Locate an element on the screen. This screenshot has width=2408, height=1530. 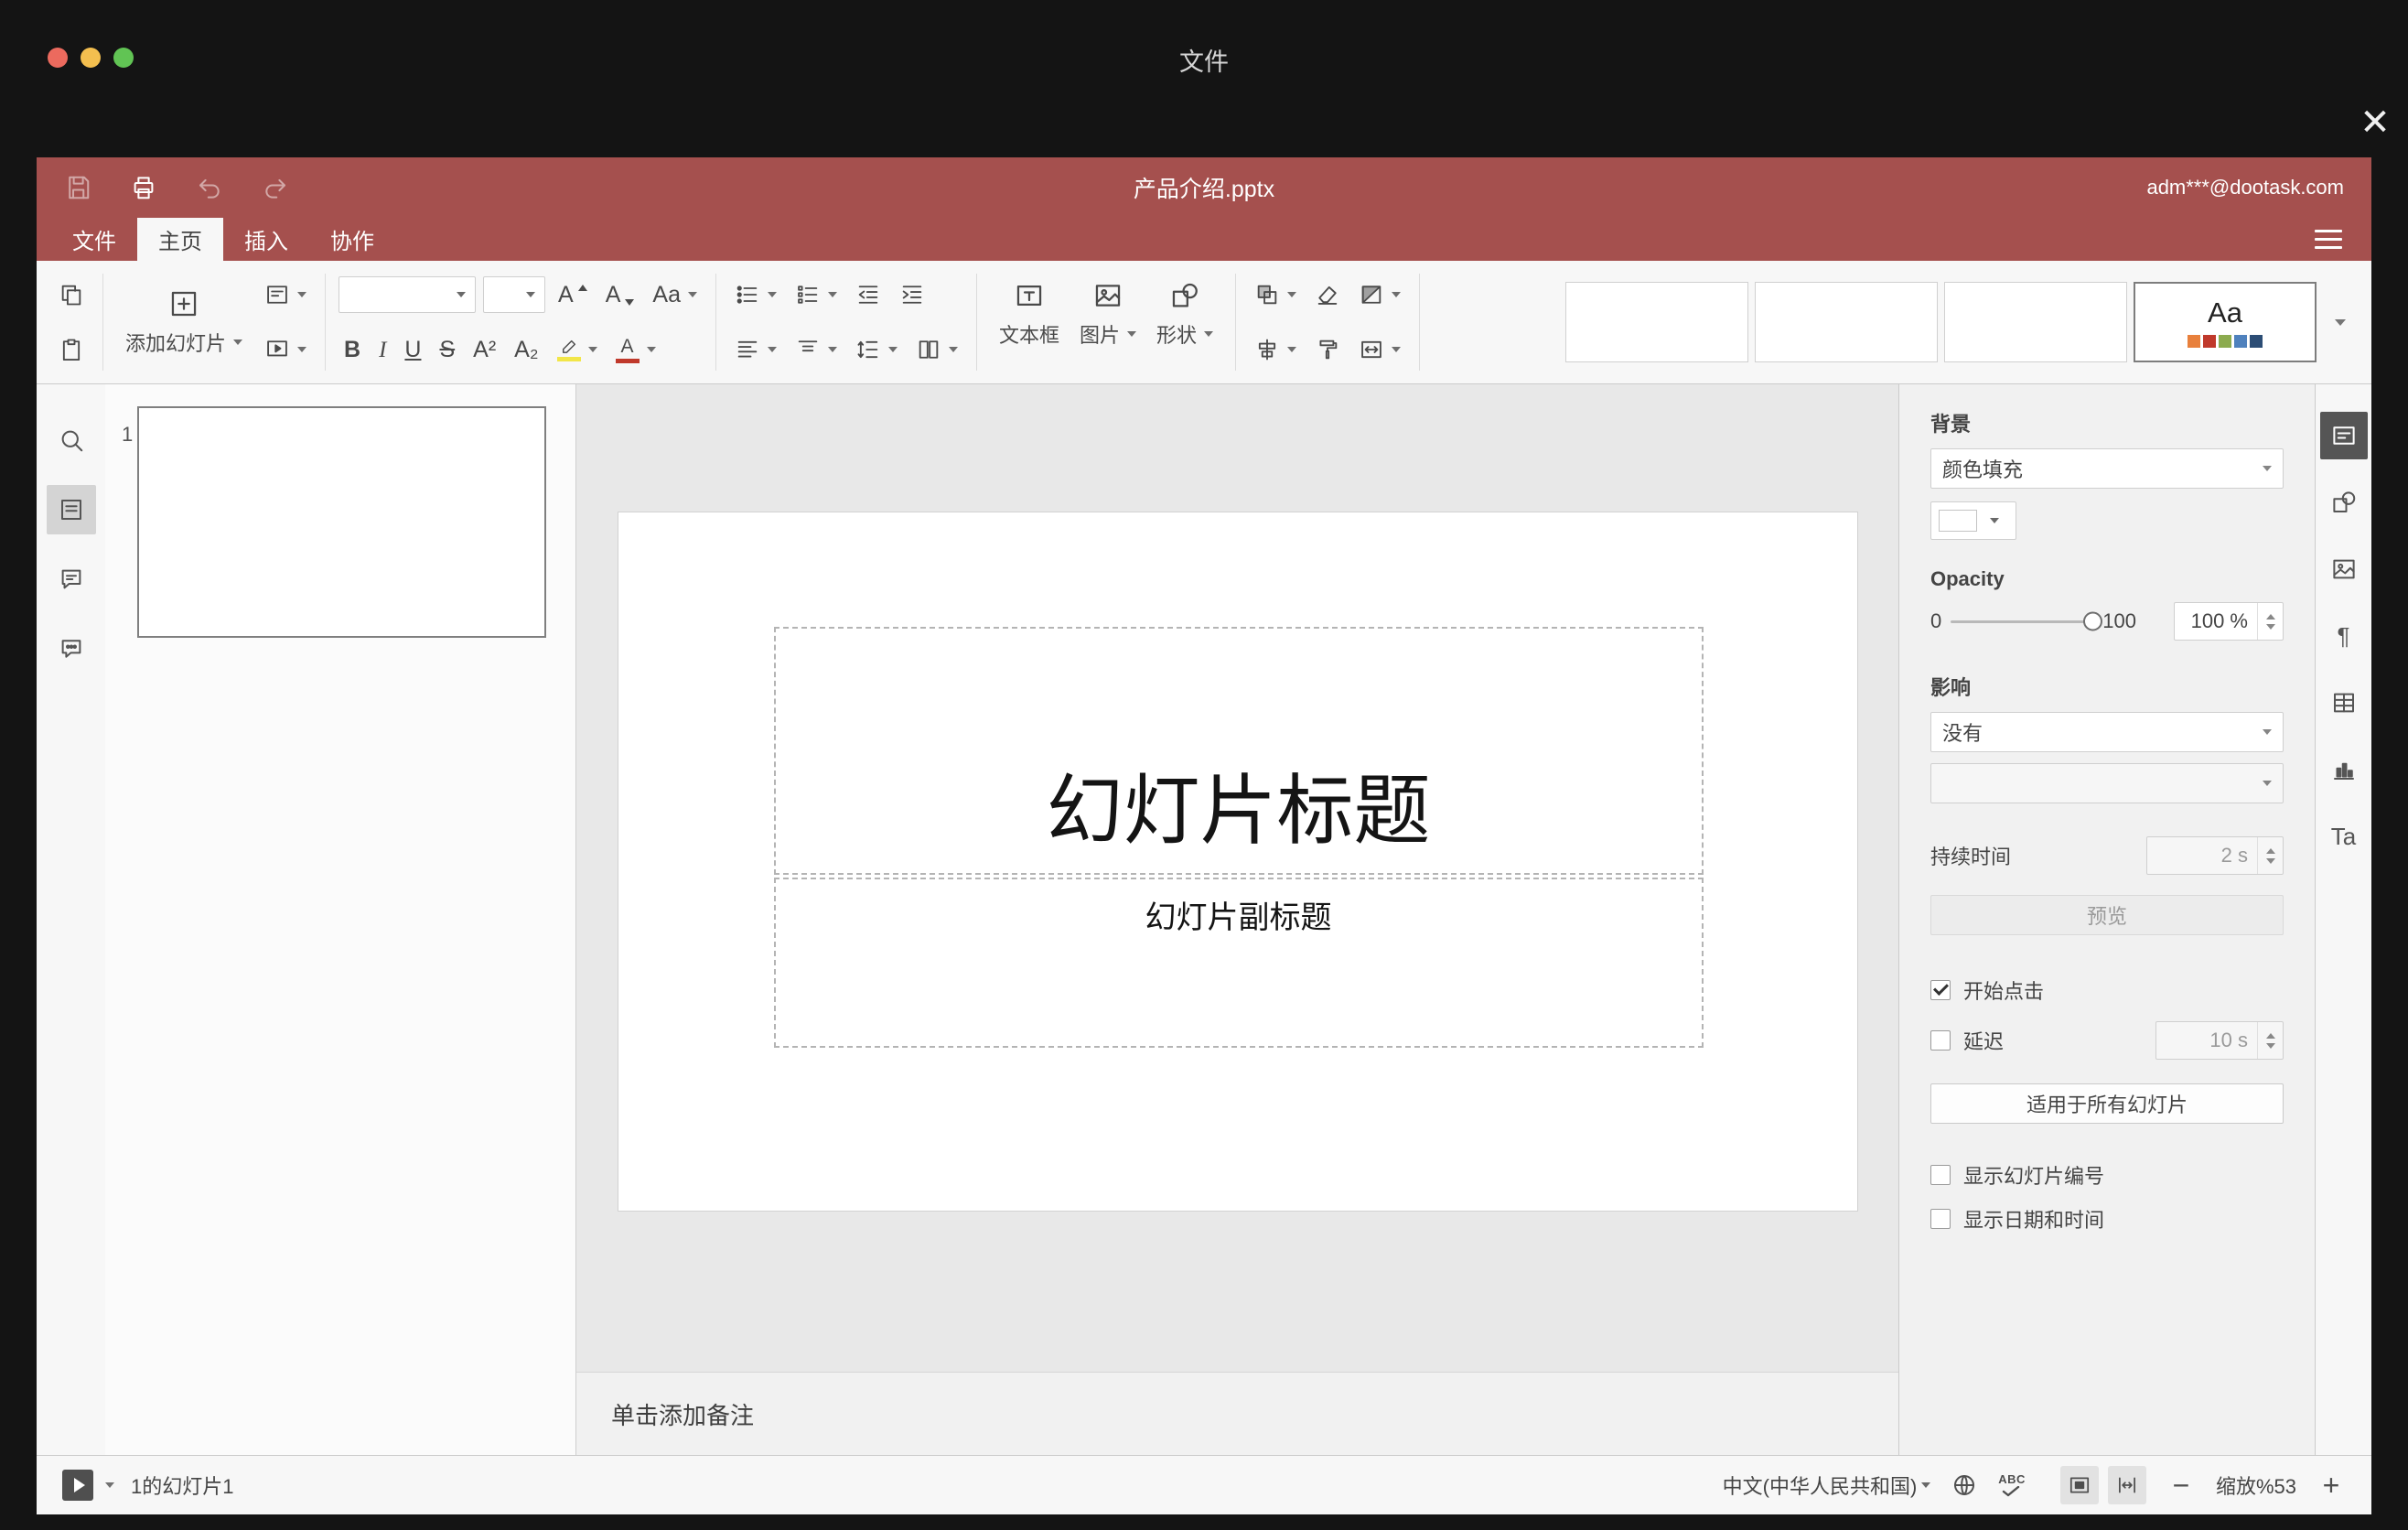
spellcheck-button: ABC is located at coordinates (2012, 1485).